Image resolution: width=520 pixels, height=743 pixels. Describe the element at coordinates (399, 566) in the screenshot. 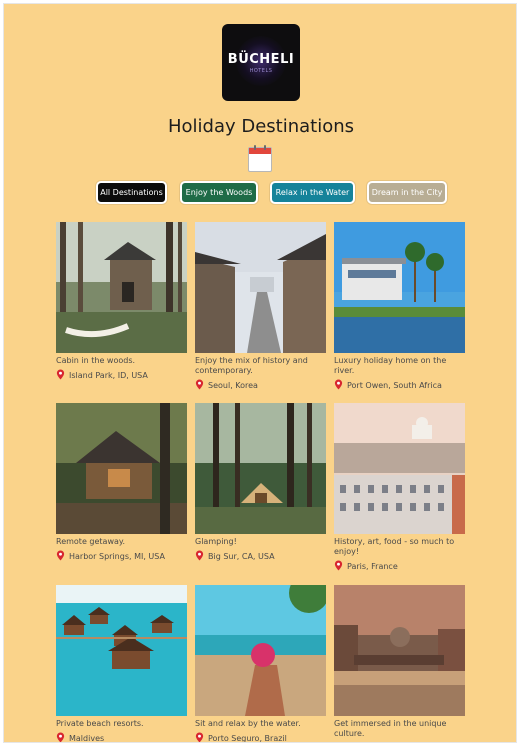

I see `destination-location: Paris, France` at that location.